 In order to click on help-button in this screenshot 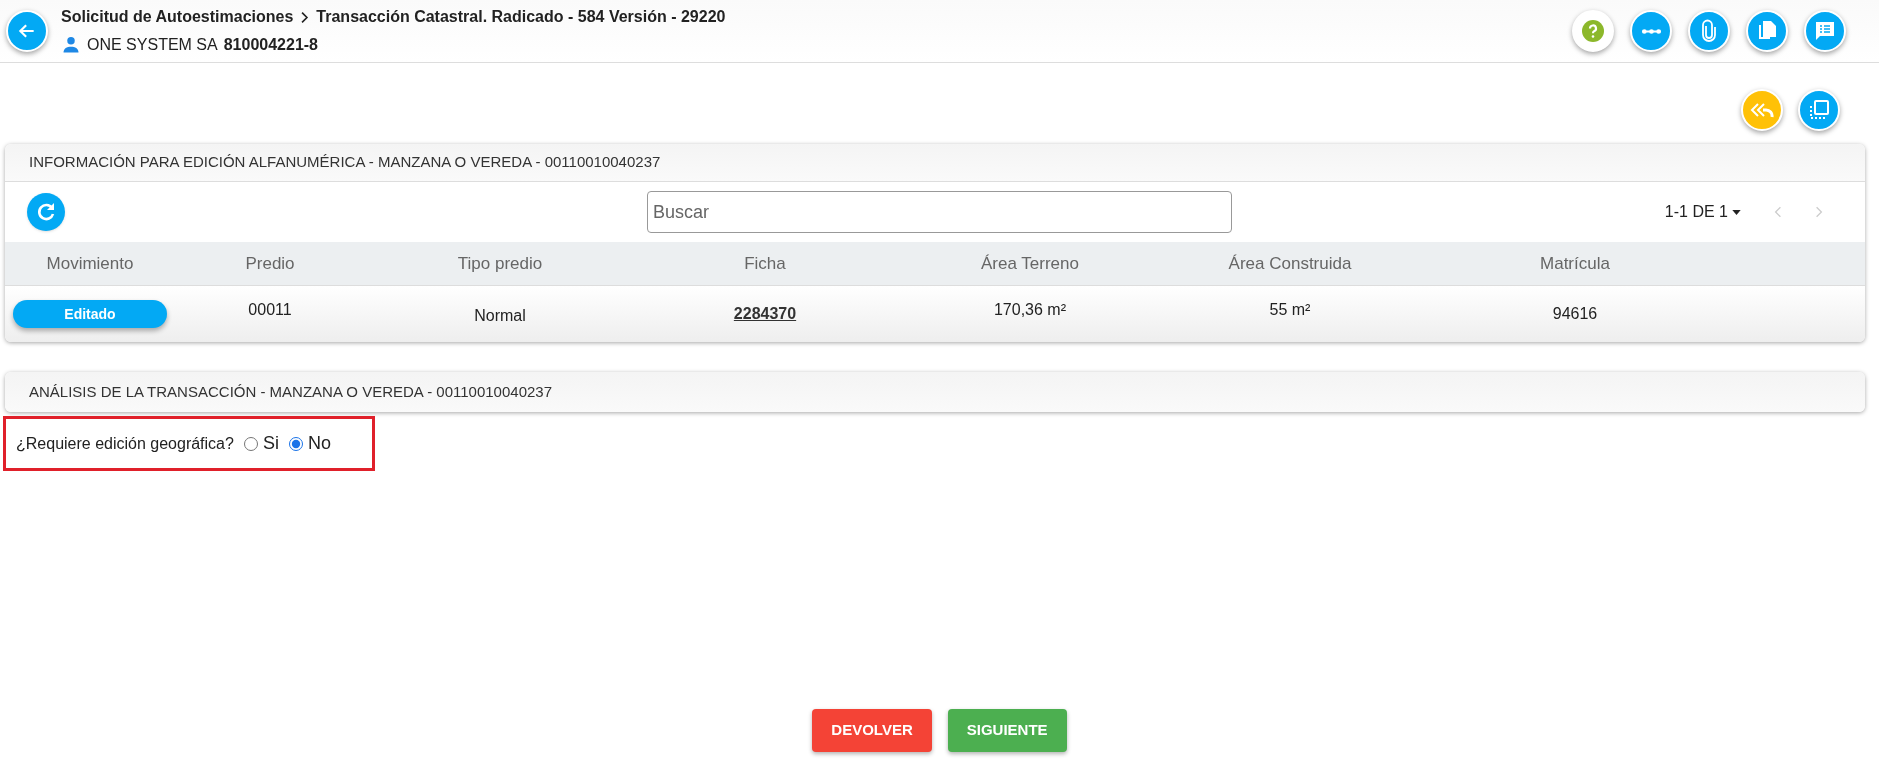, I will do `click(1593, 31)`.